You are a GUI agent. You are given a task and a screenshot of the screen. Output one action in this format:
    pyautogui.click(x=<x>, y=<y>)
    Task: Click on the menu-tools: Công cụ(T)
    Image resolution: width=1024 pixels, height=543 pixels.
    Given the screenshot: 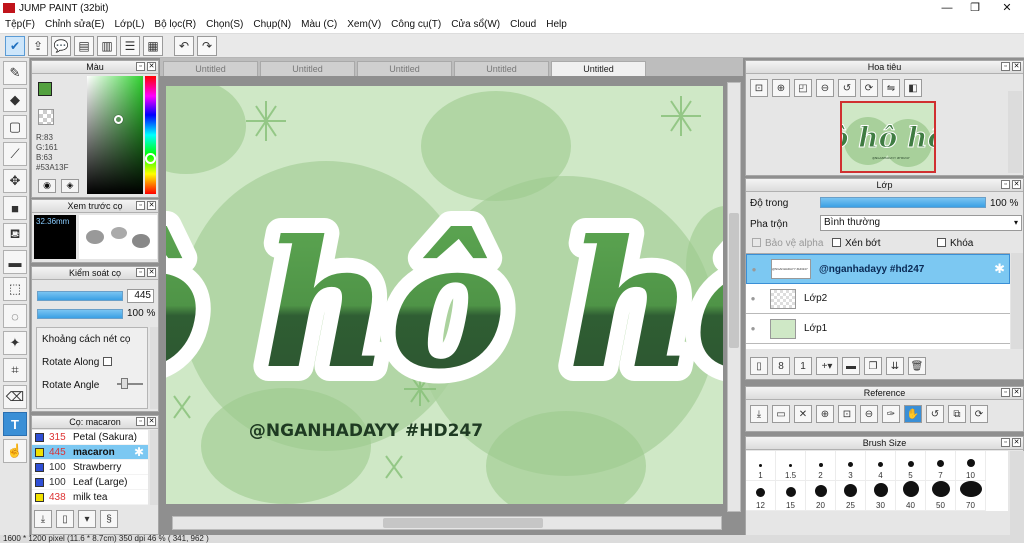 What is the action you would take?
    pyautogui.click(x=416, y=24)
    